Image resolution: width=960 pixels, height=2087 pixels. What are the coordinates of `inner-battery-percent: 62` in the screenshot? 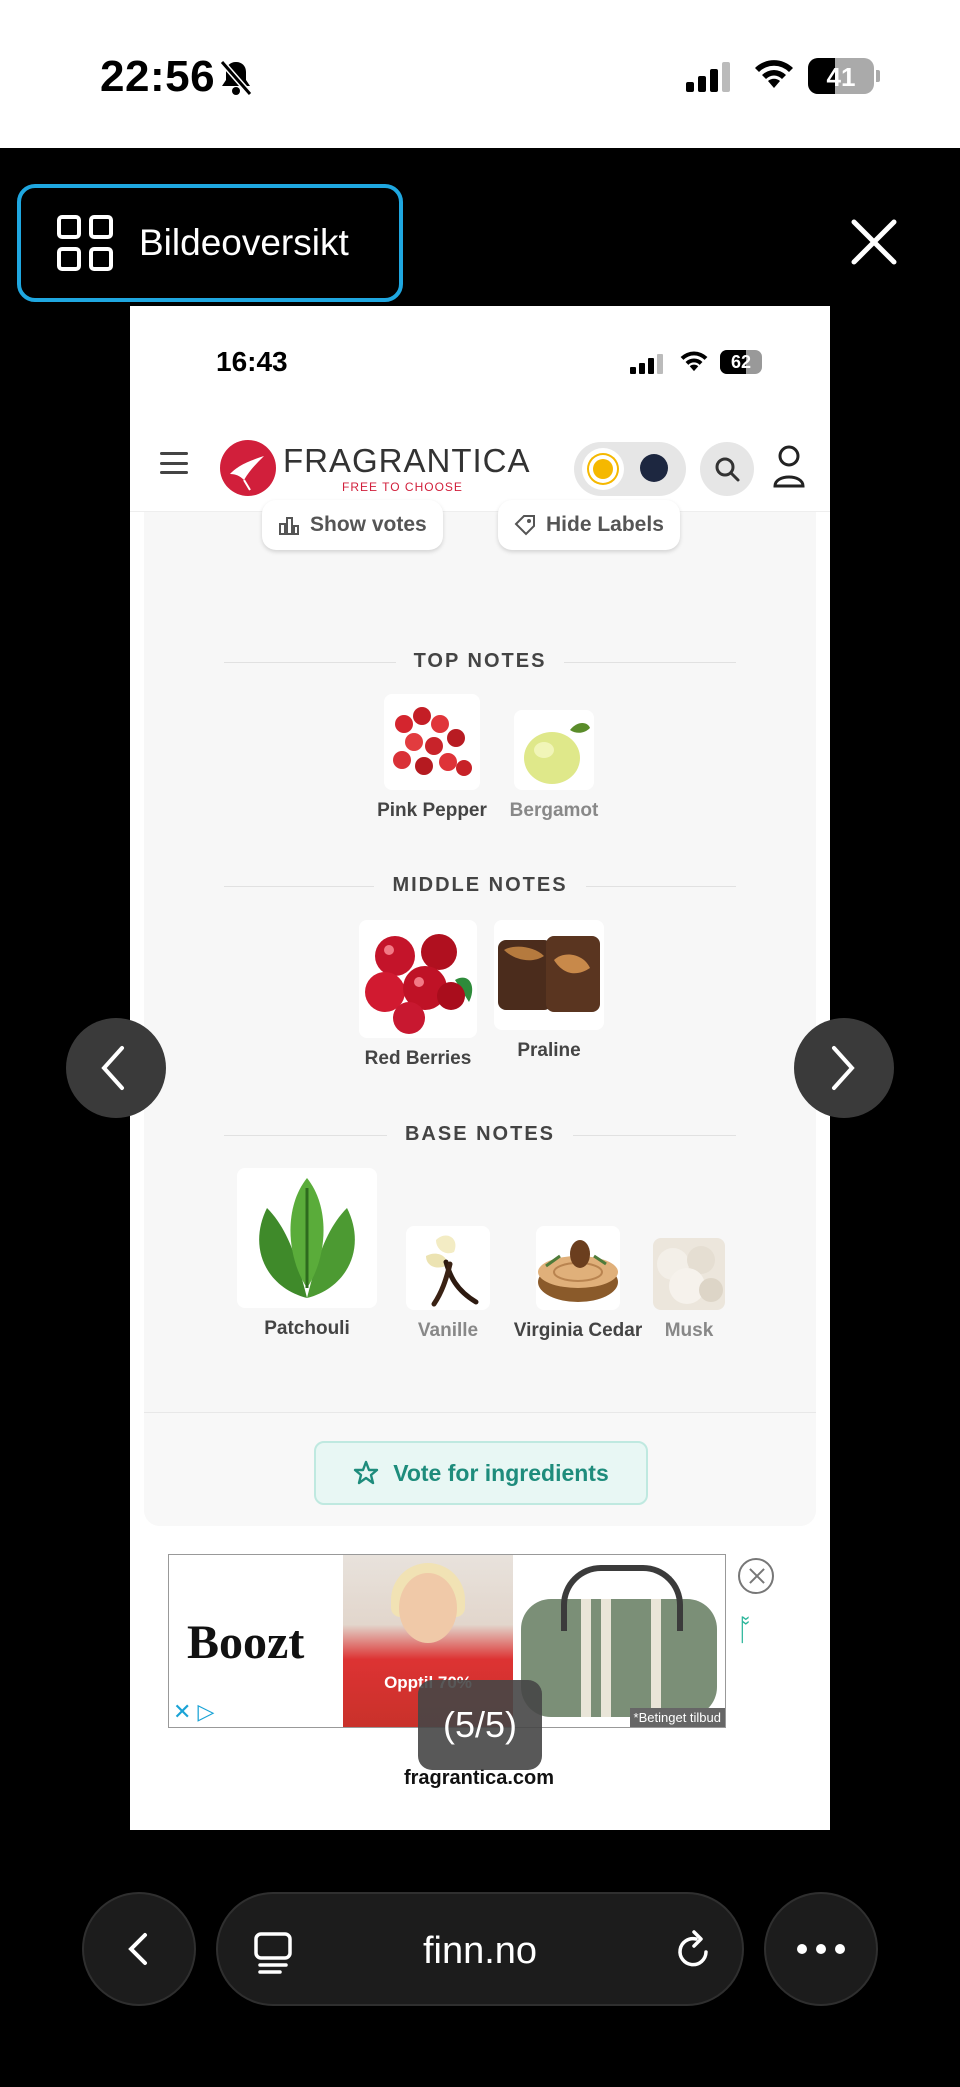 It's located at (741, 362).